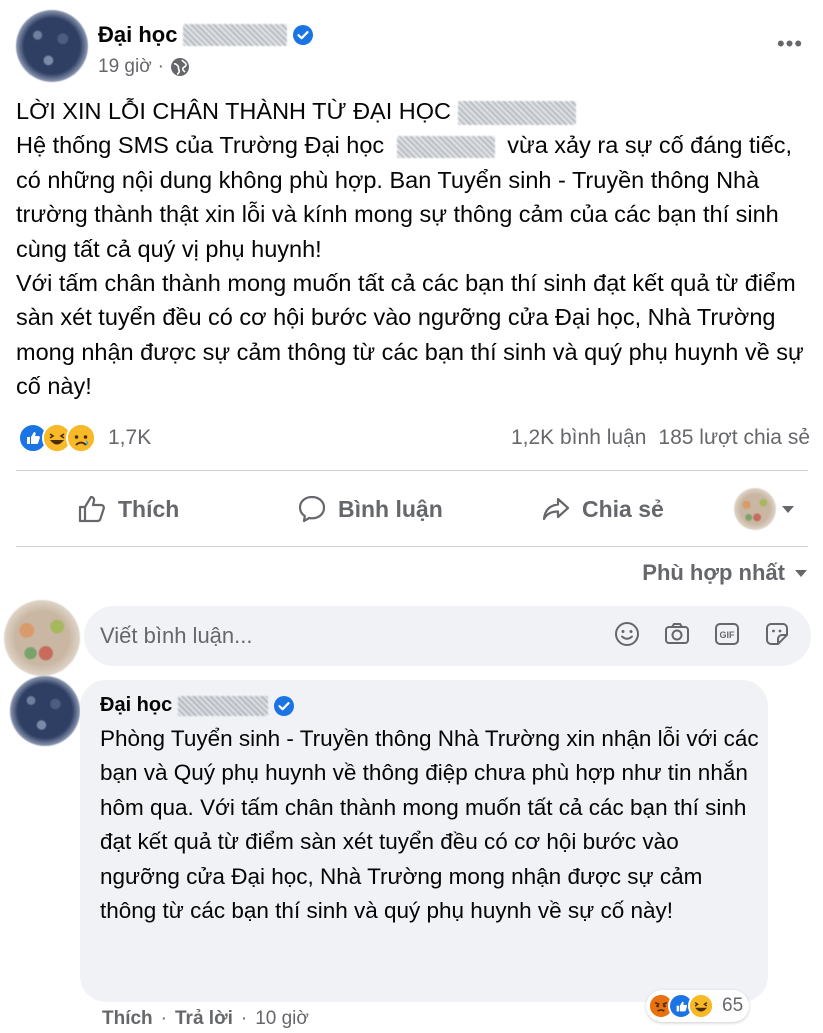  What do you see at coordinates (701, 1006) in the screenshot?
I see `haha-icon` at bounding box center [701, 1006].